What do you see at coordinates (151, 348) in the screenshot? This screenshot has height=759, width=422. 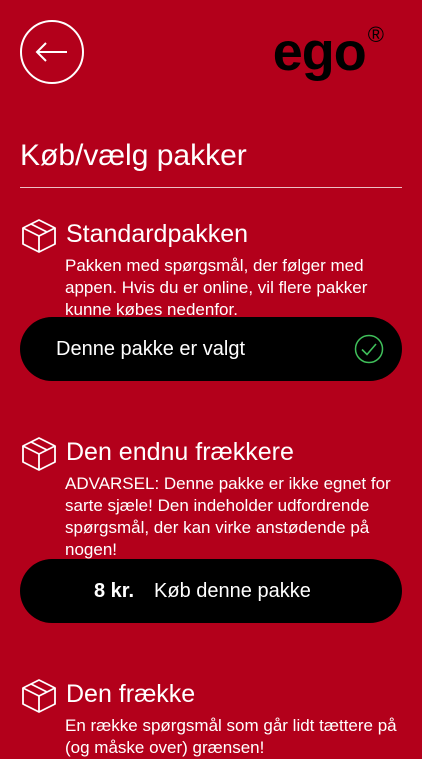 I see `selected-label: Denne pakke er valgt` at bounding box center [151, 348].